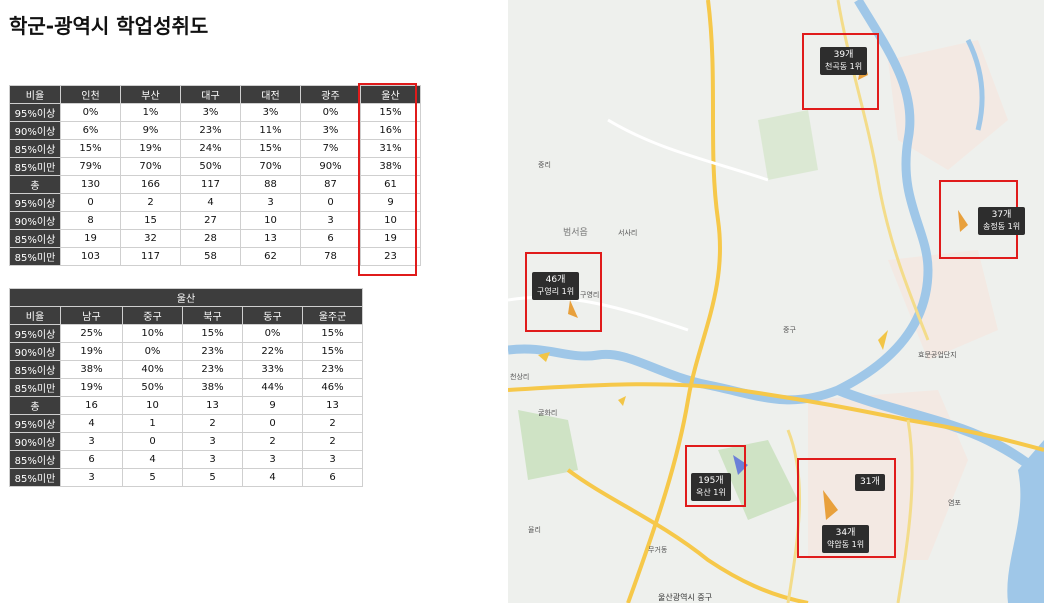  I want to click on table-cell: 44%, so click(272, 387).